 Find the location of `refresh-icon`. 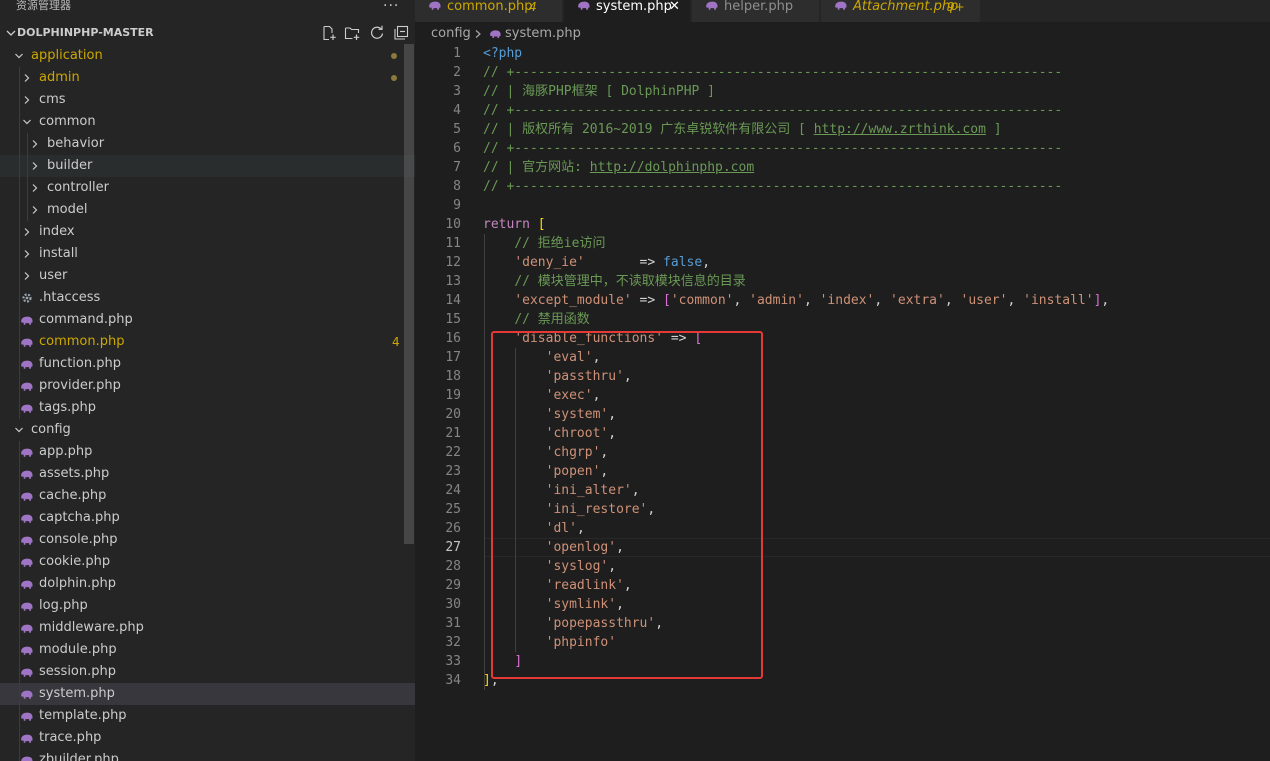

refresh-icon is located at coordinates (377, 33).